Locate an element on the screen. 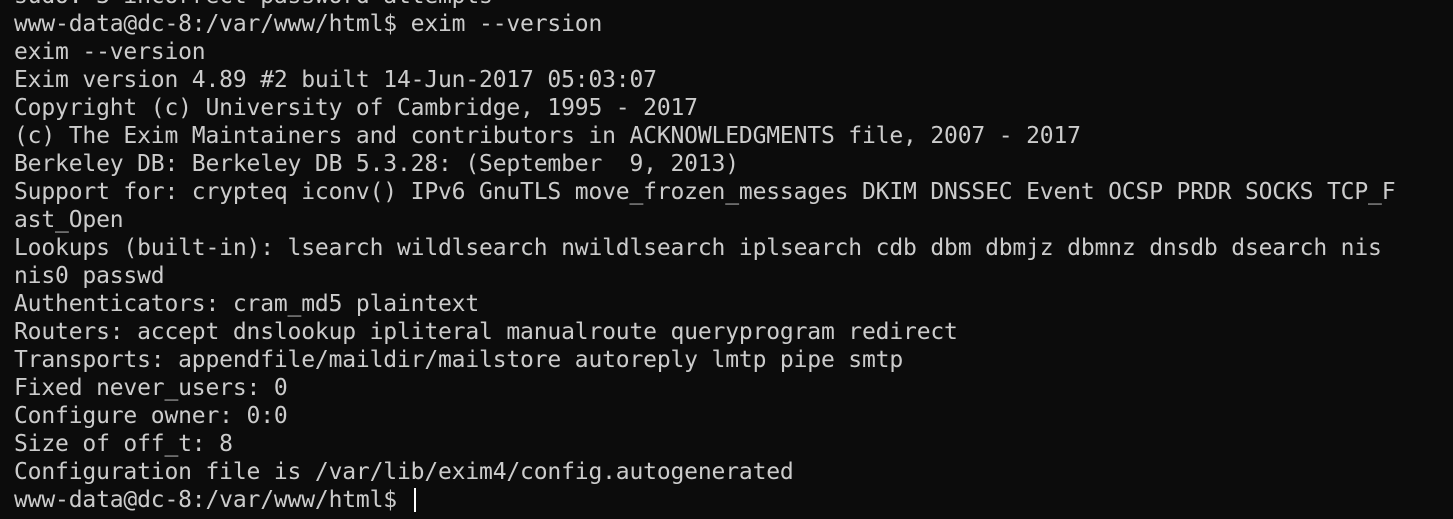 This screenshot has height=519, width=1453. output-line: Configure owner: 0:0 is located at coordinates (151, 416).